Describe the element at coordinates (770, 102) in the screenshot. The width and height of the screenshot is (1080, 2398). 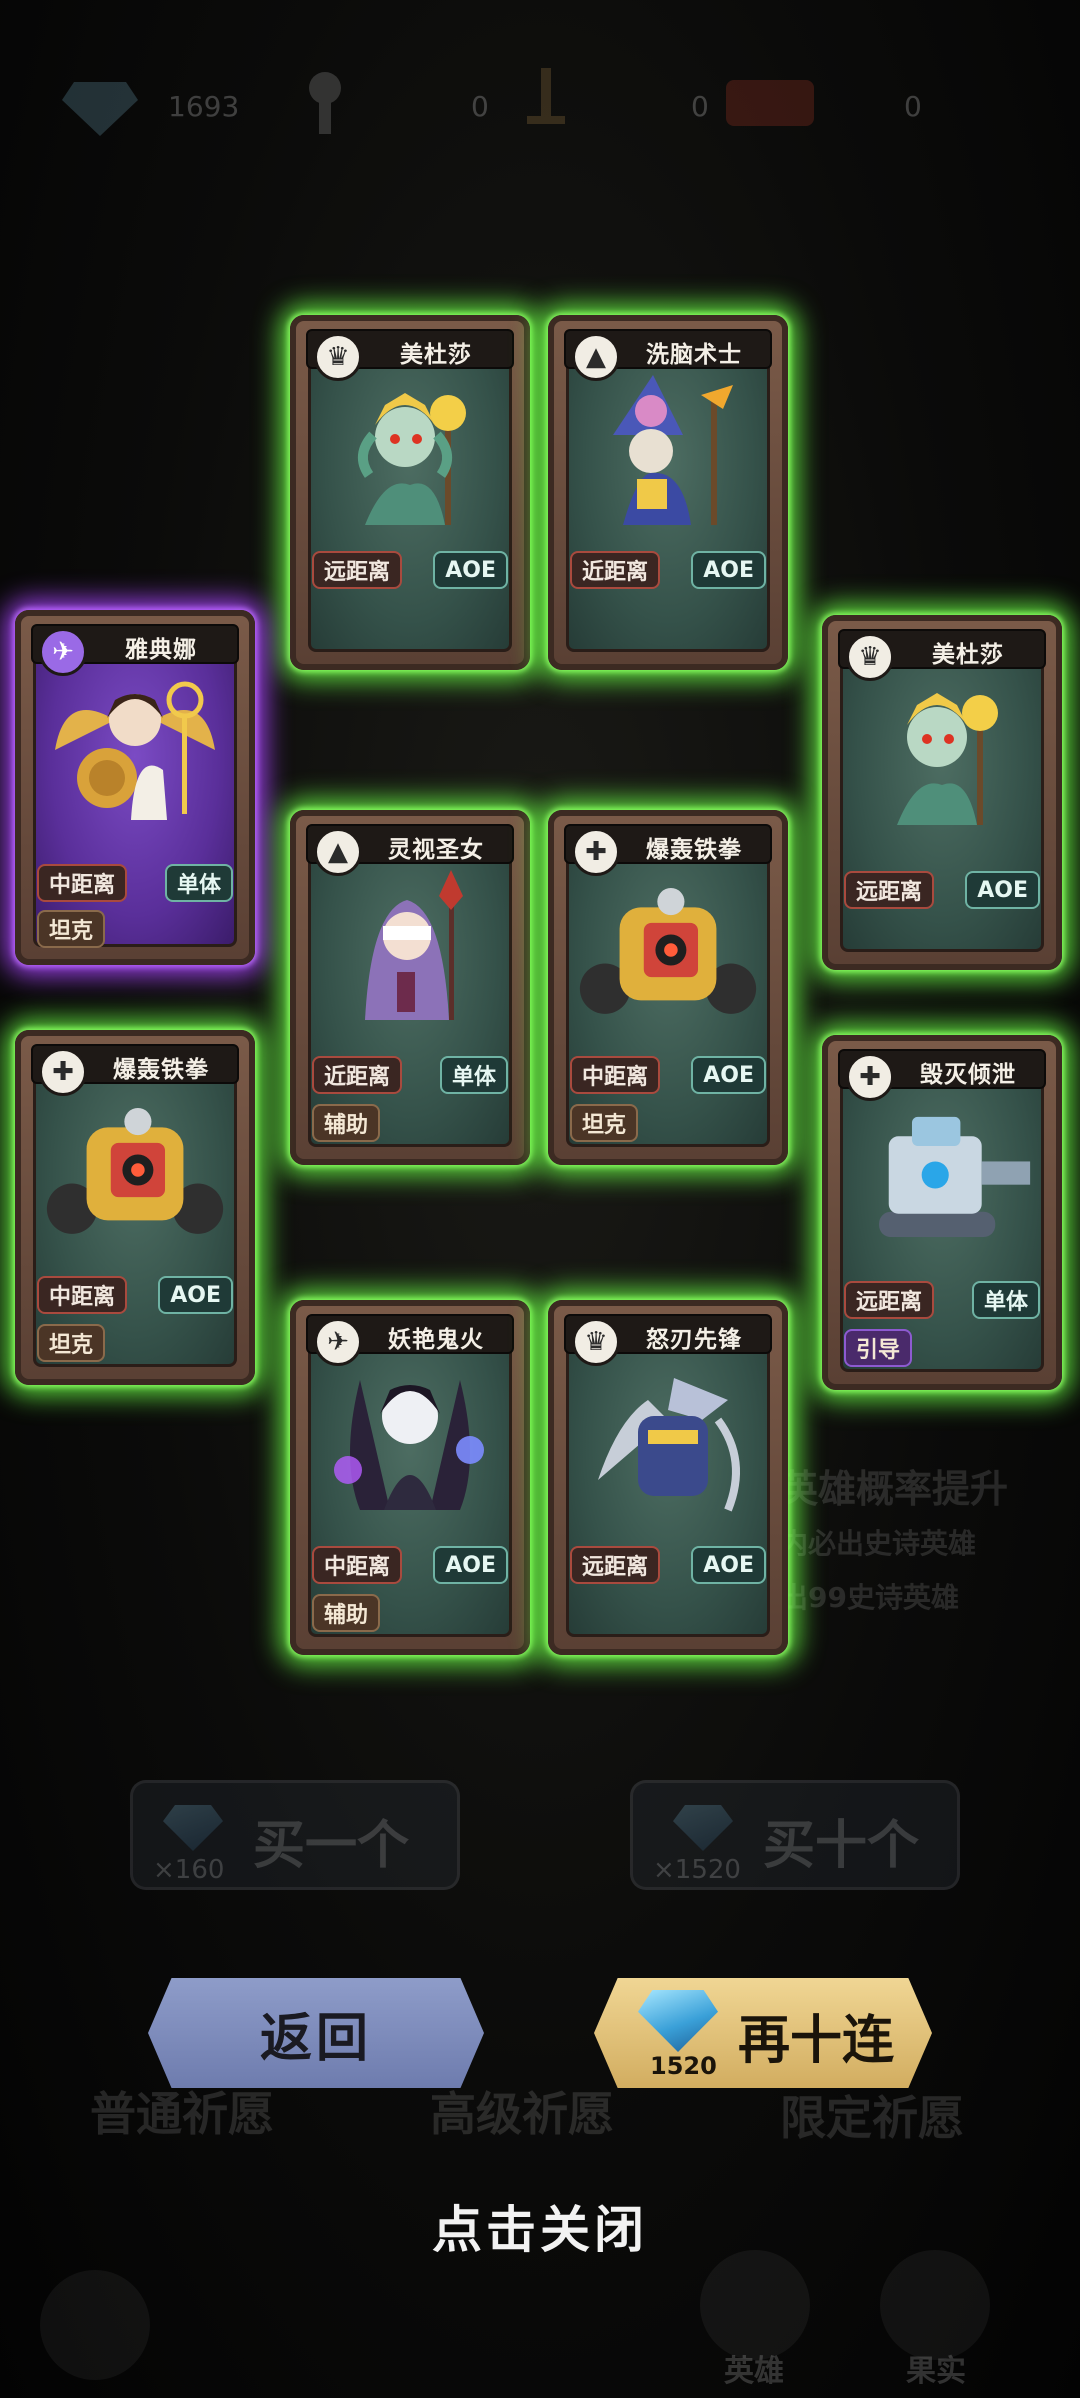
I see `ticket-icon` at that location.